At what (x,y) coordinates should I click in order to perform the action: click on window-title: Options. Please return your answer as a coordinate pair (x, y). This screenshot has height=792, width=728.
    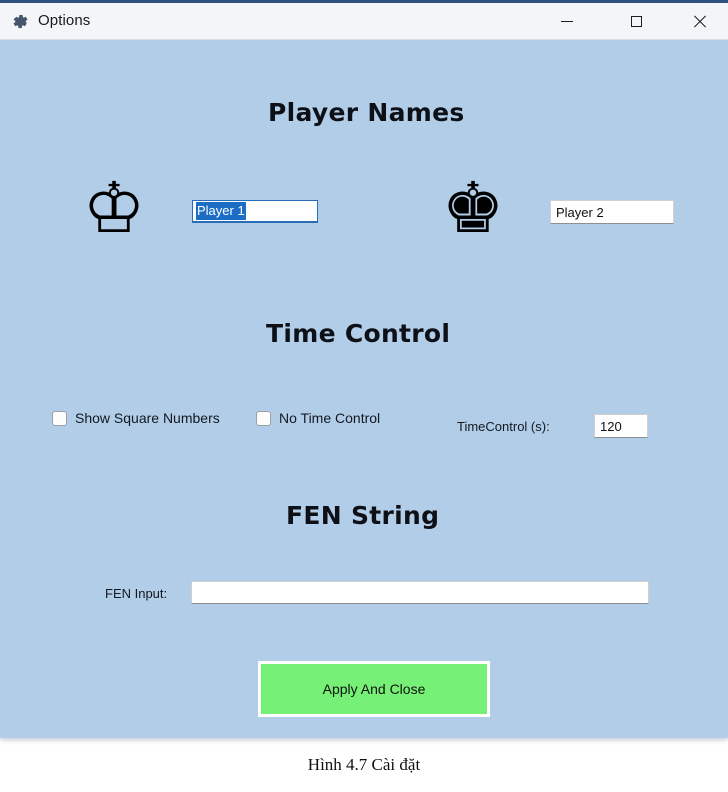
    Looking at the image, I should click on (64, 20).